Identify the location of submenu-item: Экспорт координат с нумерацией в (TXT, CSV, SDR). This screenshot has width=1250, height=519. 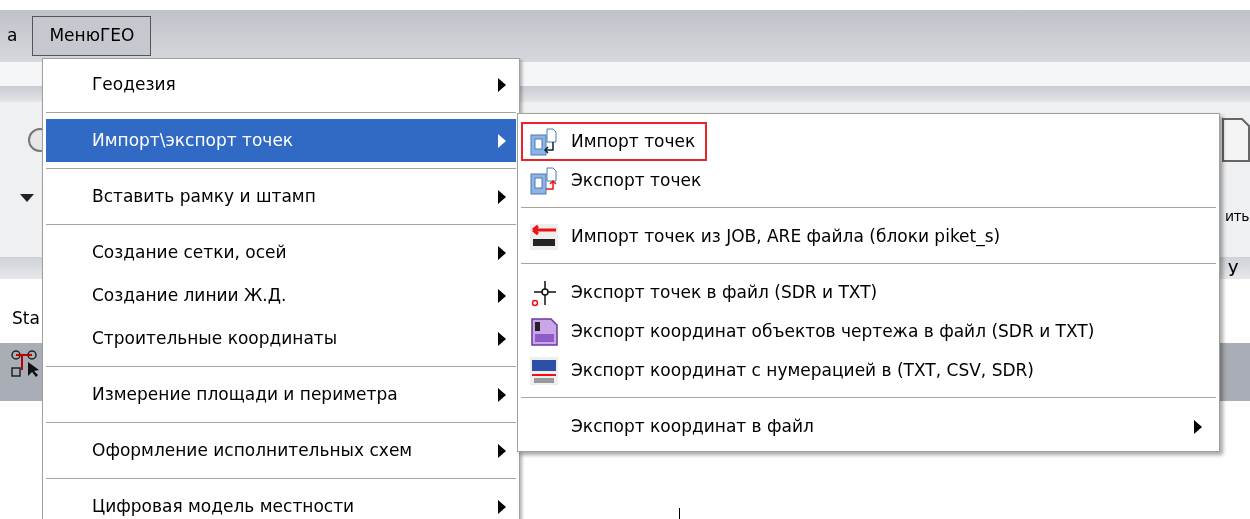
(868, 370).